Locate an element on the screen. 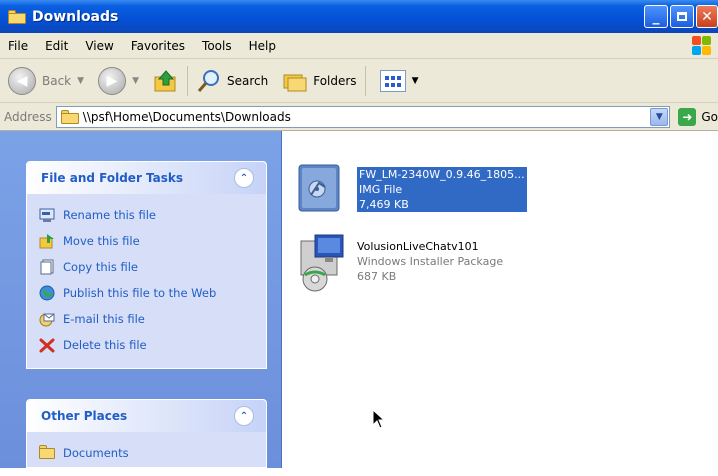 This screenshot has width=718, height=476. forward-button: ▶ ▼ is located at coordinates (118, 80).